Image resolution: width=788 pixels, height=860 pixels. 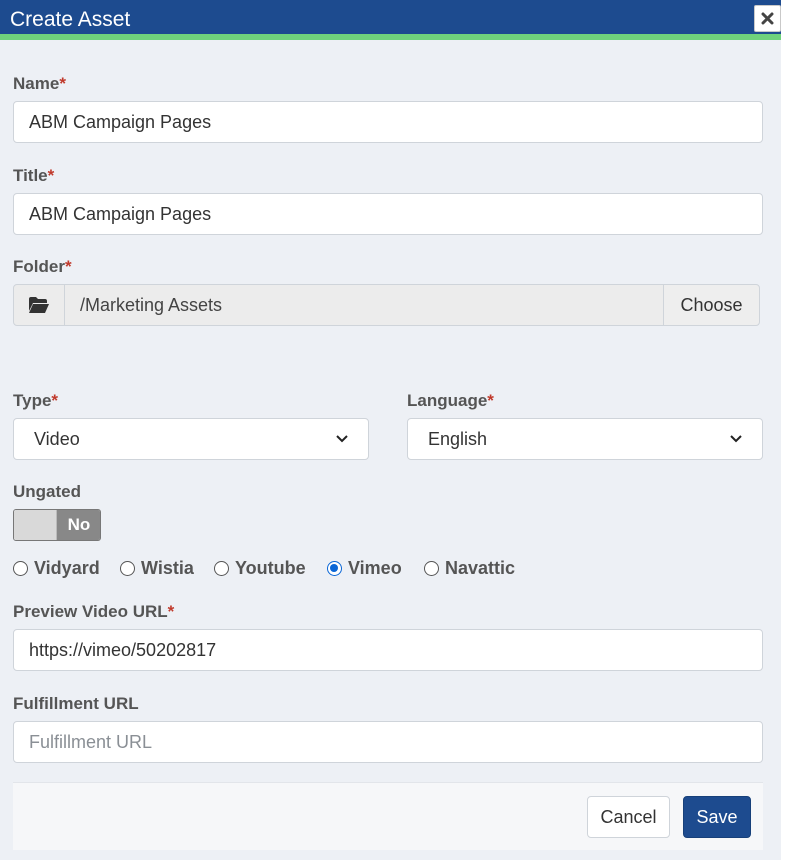 I want to click on folder-path-value: /Marketing Assets, so click(x=151, y=304).